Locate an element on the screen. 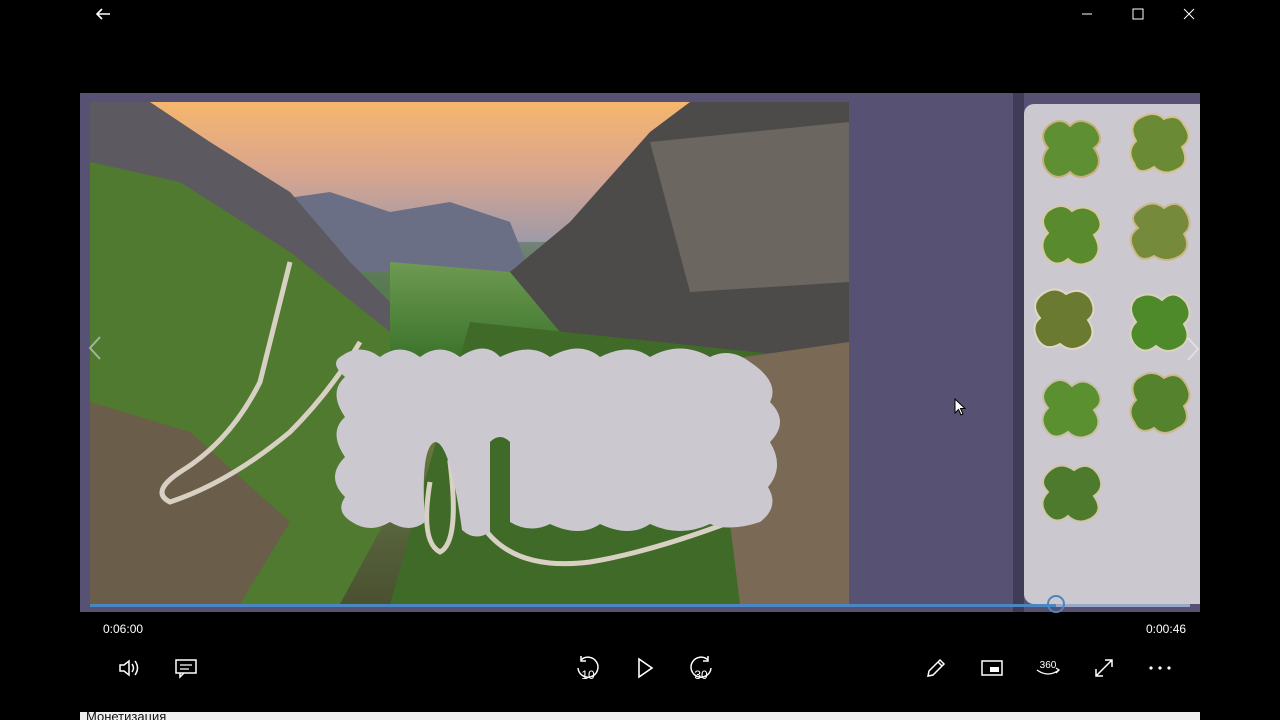  seek-bar is located at coordinates (640, 604).